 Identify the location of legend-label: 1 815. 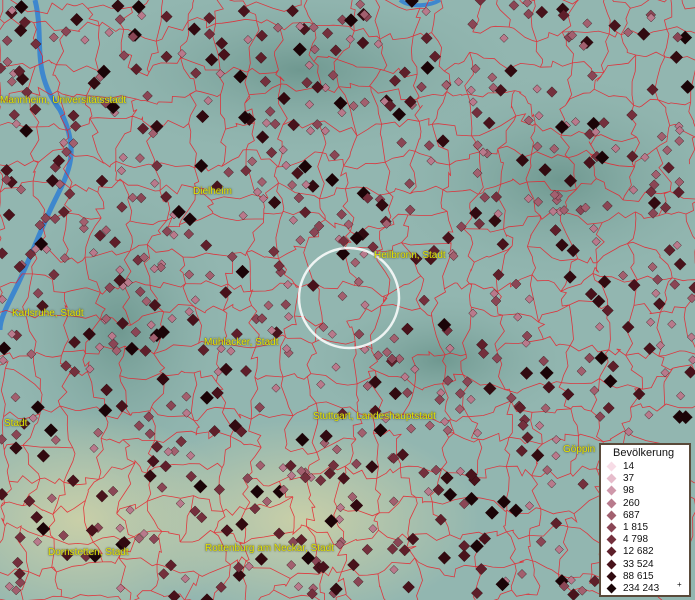
(636, 527).